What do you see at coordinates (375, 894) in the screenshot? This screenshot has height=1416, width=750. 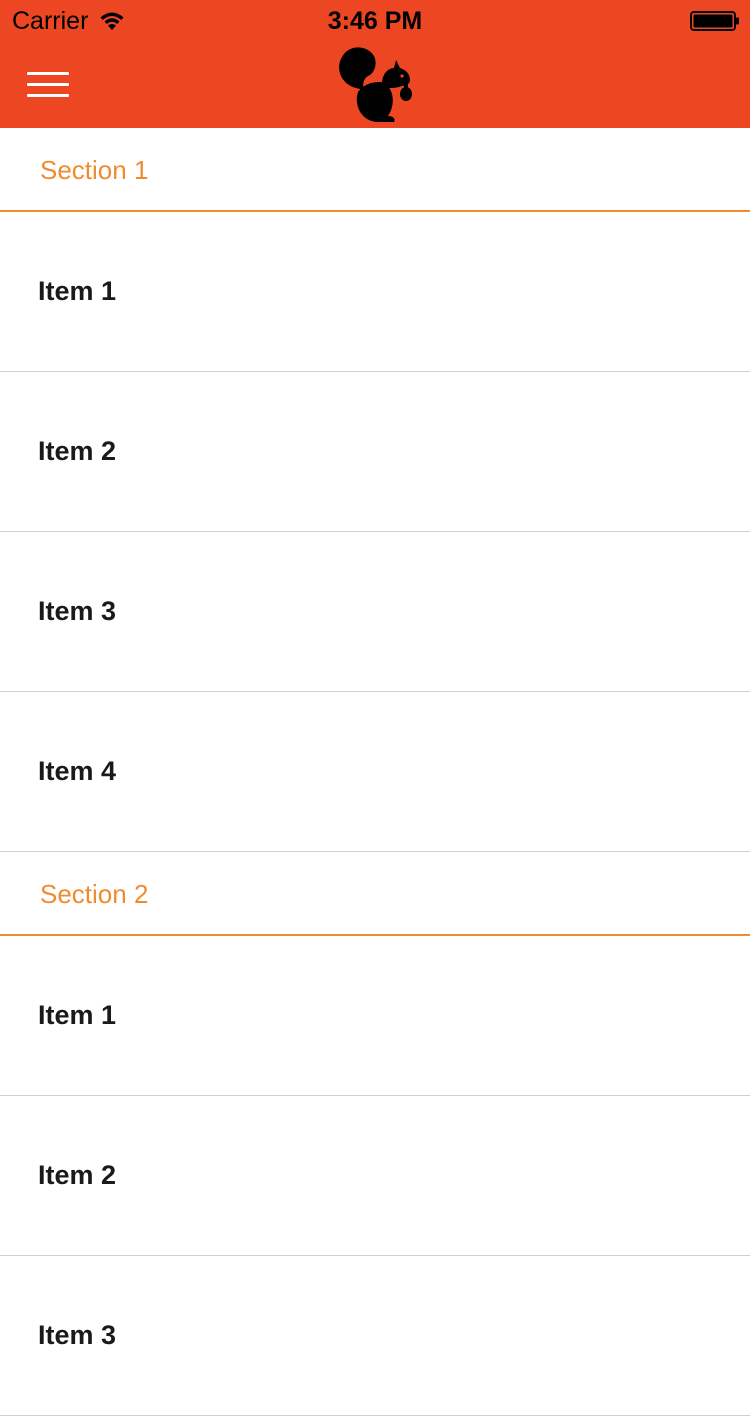 I see `section-header: Section 2` at bounding box center [375, 894].